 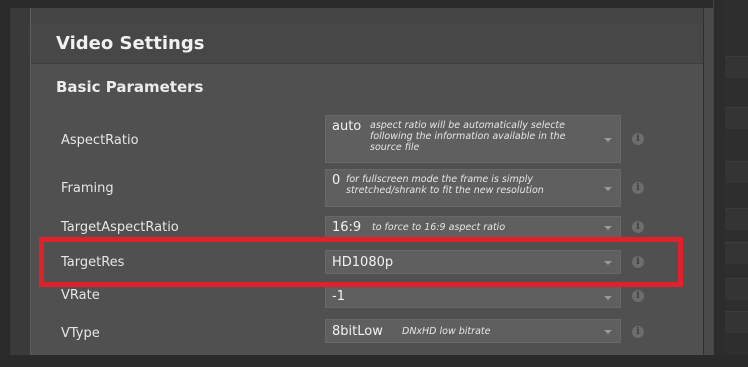 I want to click on param-label: AspectRatio, so click(x=100, y=140).